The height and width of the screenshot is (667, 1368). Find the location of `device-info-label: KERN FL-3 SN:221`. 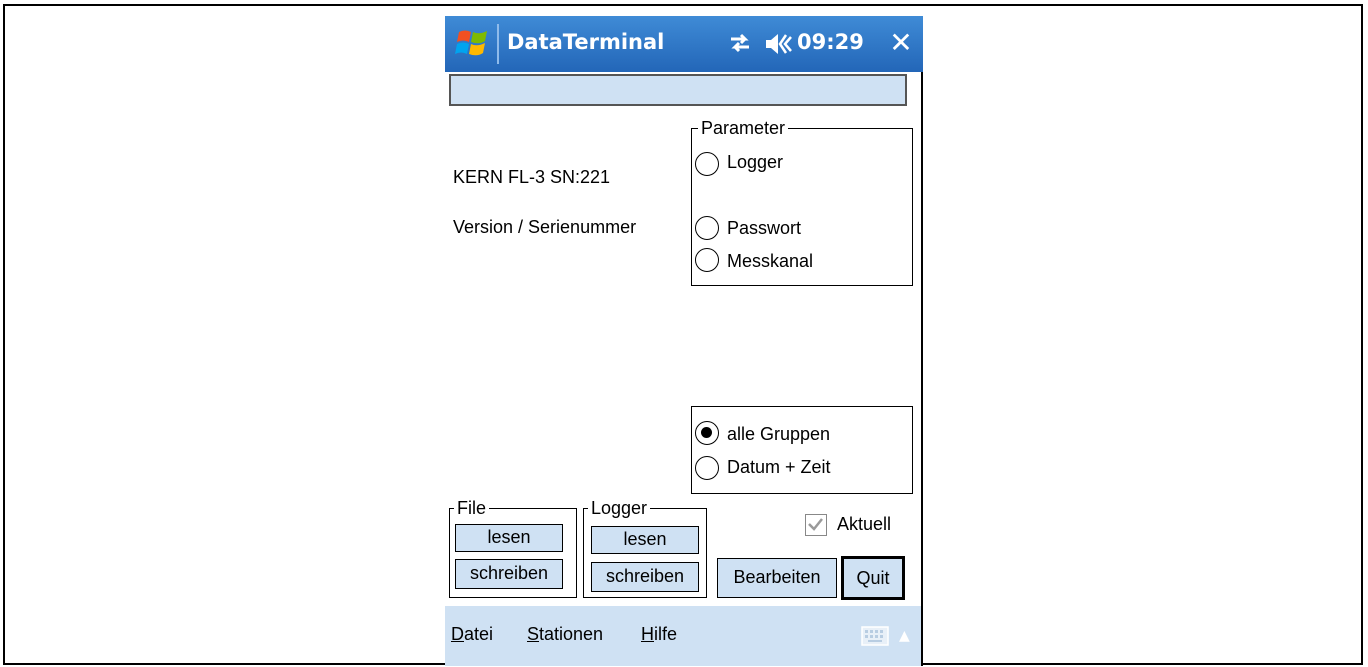

device-info-label: KERN FL-3 SN:221 is located at coordinates (532, 177).